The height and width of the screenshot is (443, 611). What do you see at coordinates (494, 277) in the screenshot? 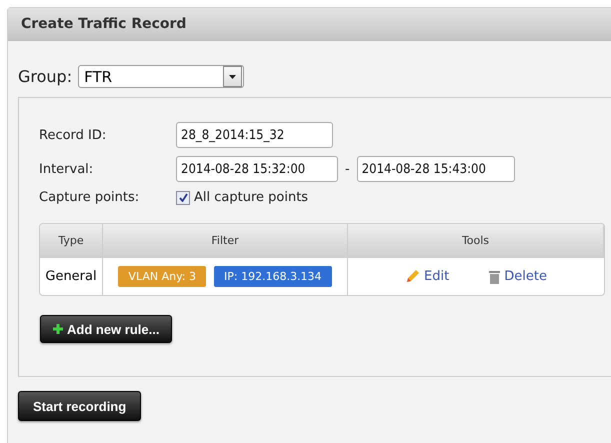
I see `trash-icon` at bounding box center [494, 277].